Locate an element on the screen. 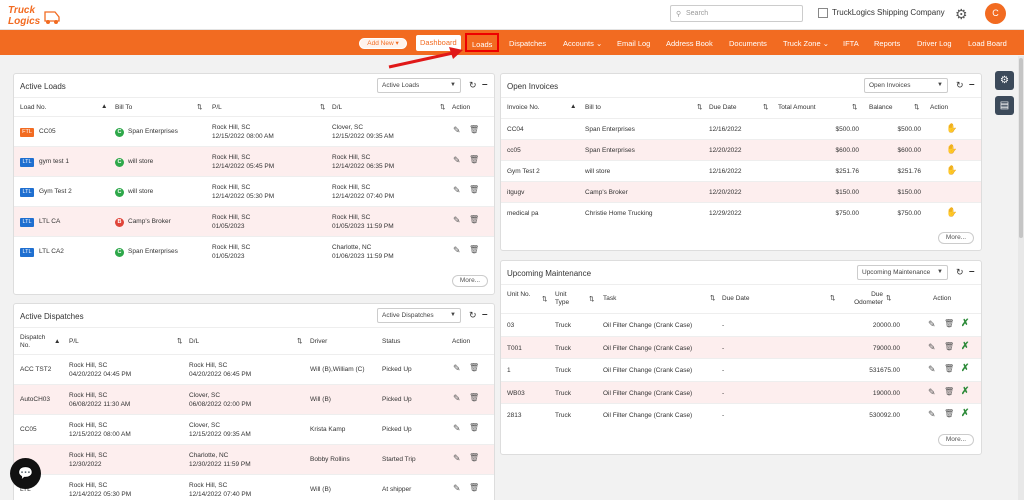  col-unit-type: Unit Type is located at coordinates (566, 299).